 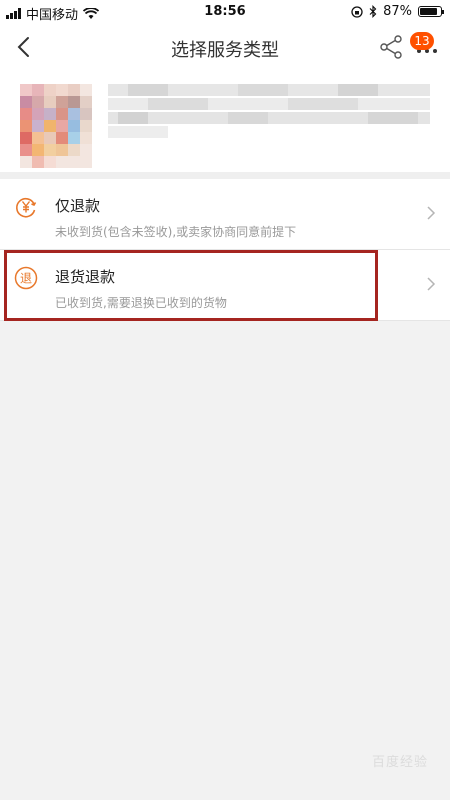 I want to click on option-title: 退货退款, so click(x=85, y=277).